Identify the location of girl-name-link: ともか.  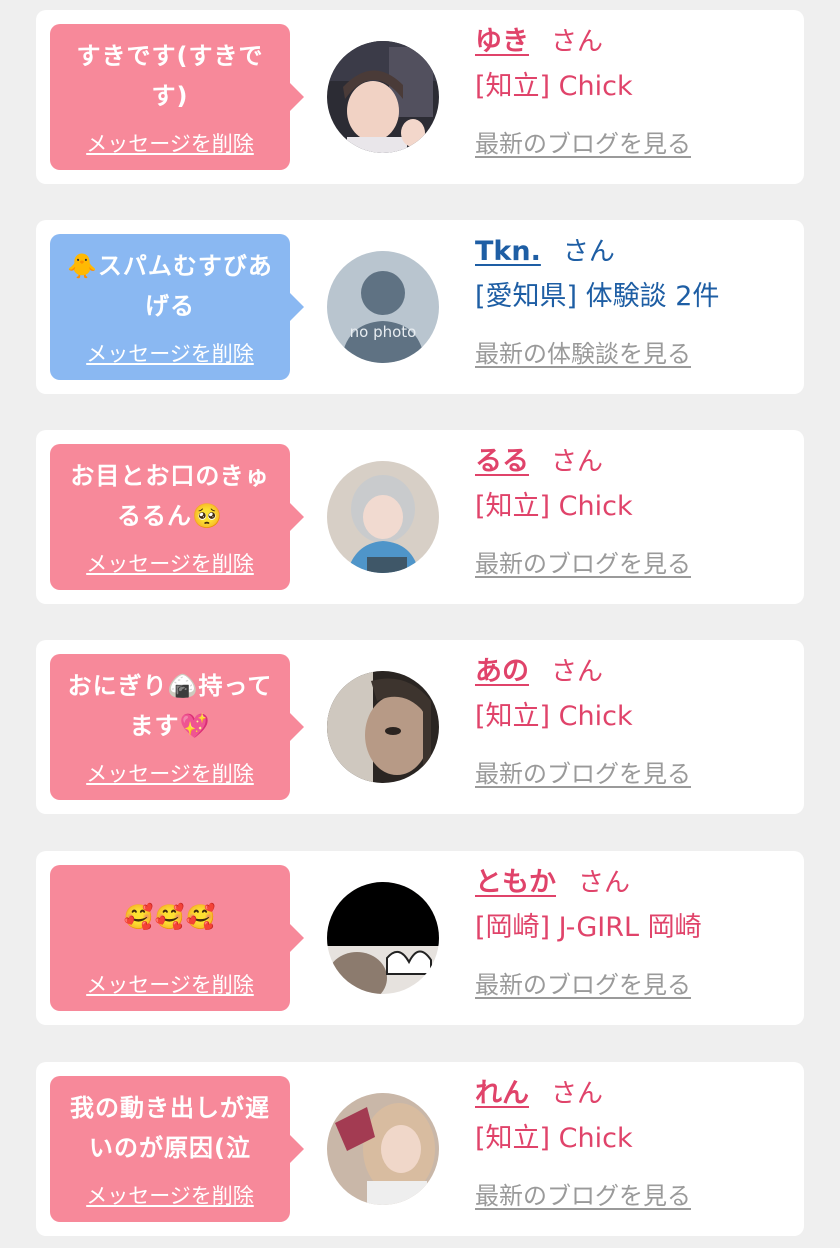
(515, 882).